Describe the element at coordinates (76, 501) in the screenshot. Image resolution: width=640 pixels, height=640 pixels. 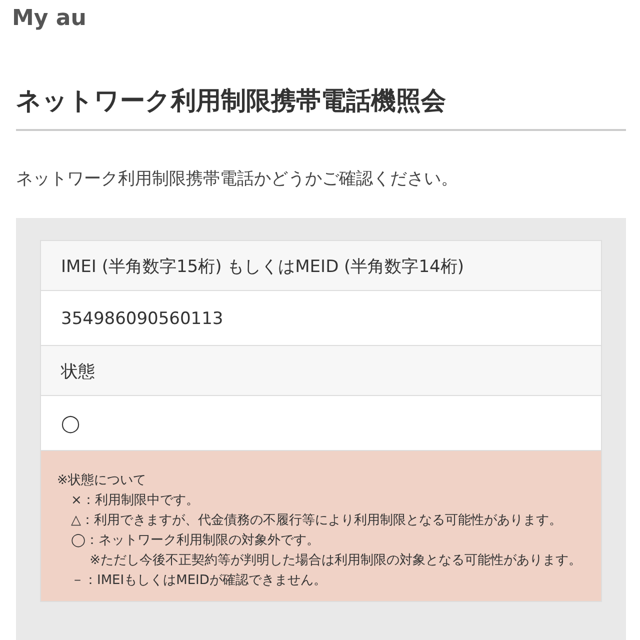
I see `status-mark: ×` at that location.